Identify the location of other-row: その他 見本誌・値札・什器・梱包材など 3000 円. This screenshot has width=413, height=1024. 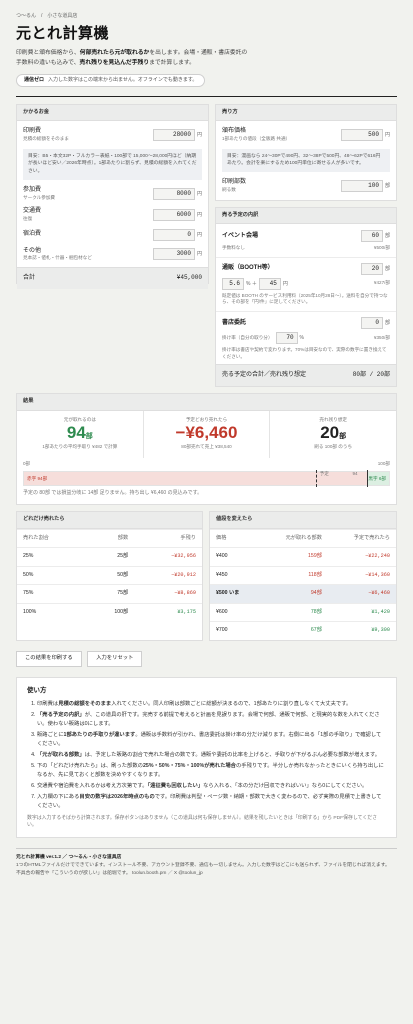
(112, 254).